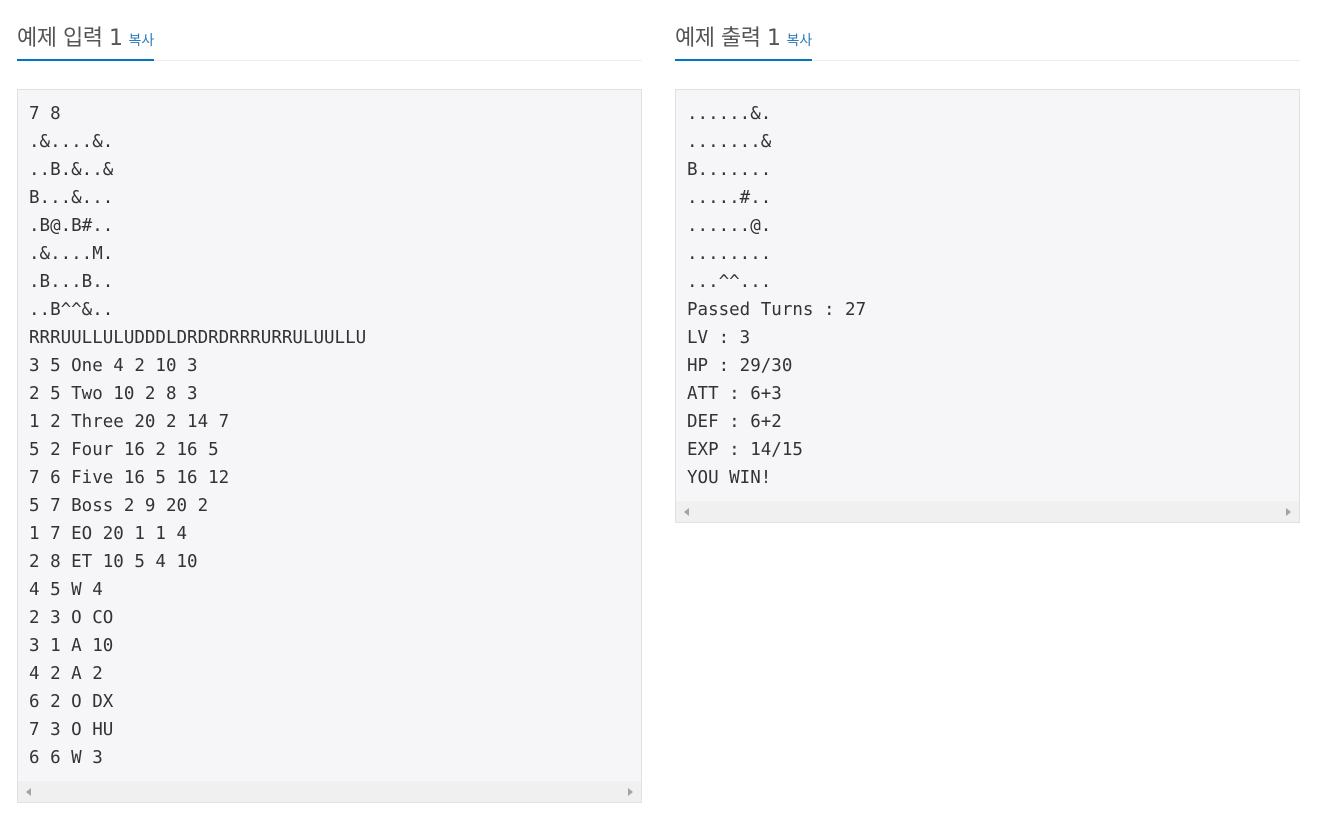 Image resolution: width=1329 pixels, height=823 pixels. What do you see at coordinates (71, 170) in the screenshot?
I see `sample-line: ..B.&..&` at bounding box center [71, 170].